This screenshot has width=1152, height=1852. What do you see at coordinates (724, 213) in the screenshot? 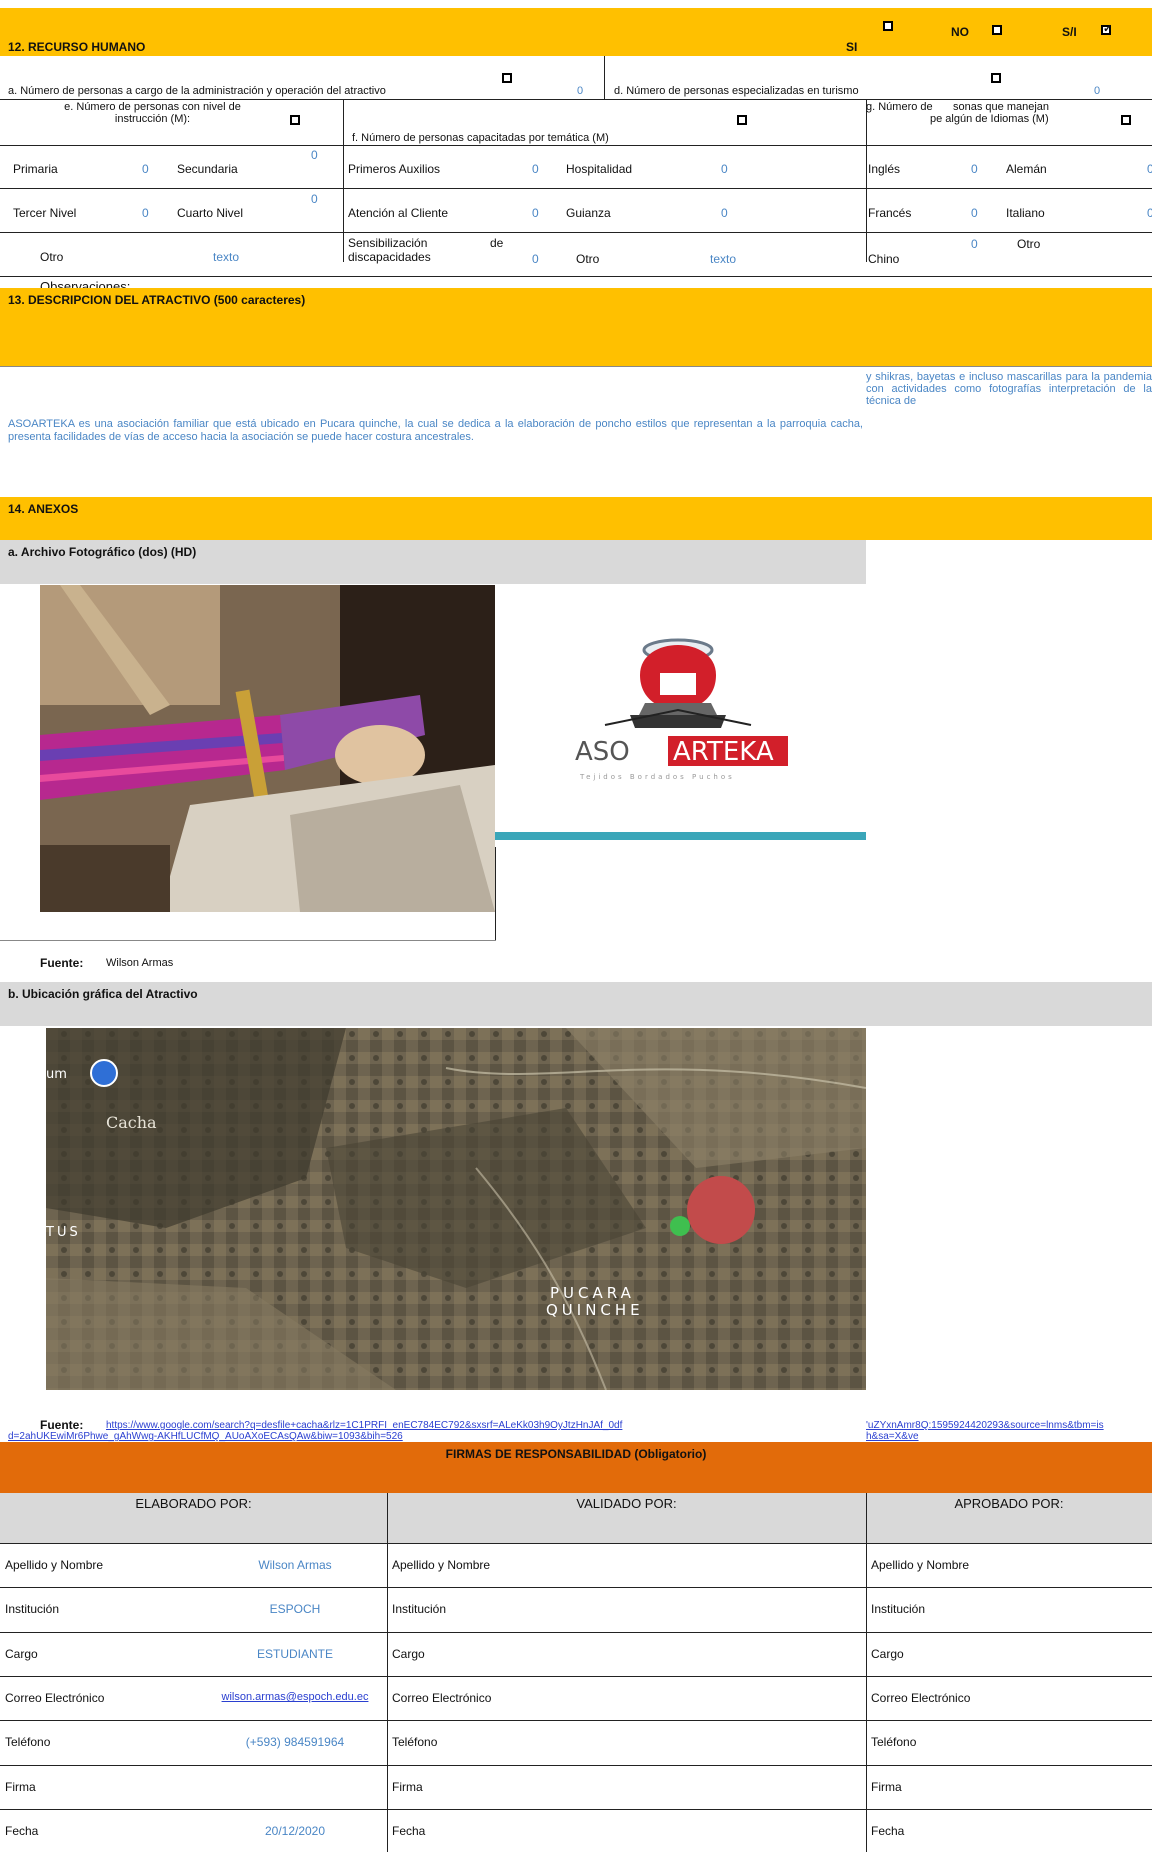
I see `cap-guianza-value: 0` at bounding box center [724, 213].